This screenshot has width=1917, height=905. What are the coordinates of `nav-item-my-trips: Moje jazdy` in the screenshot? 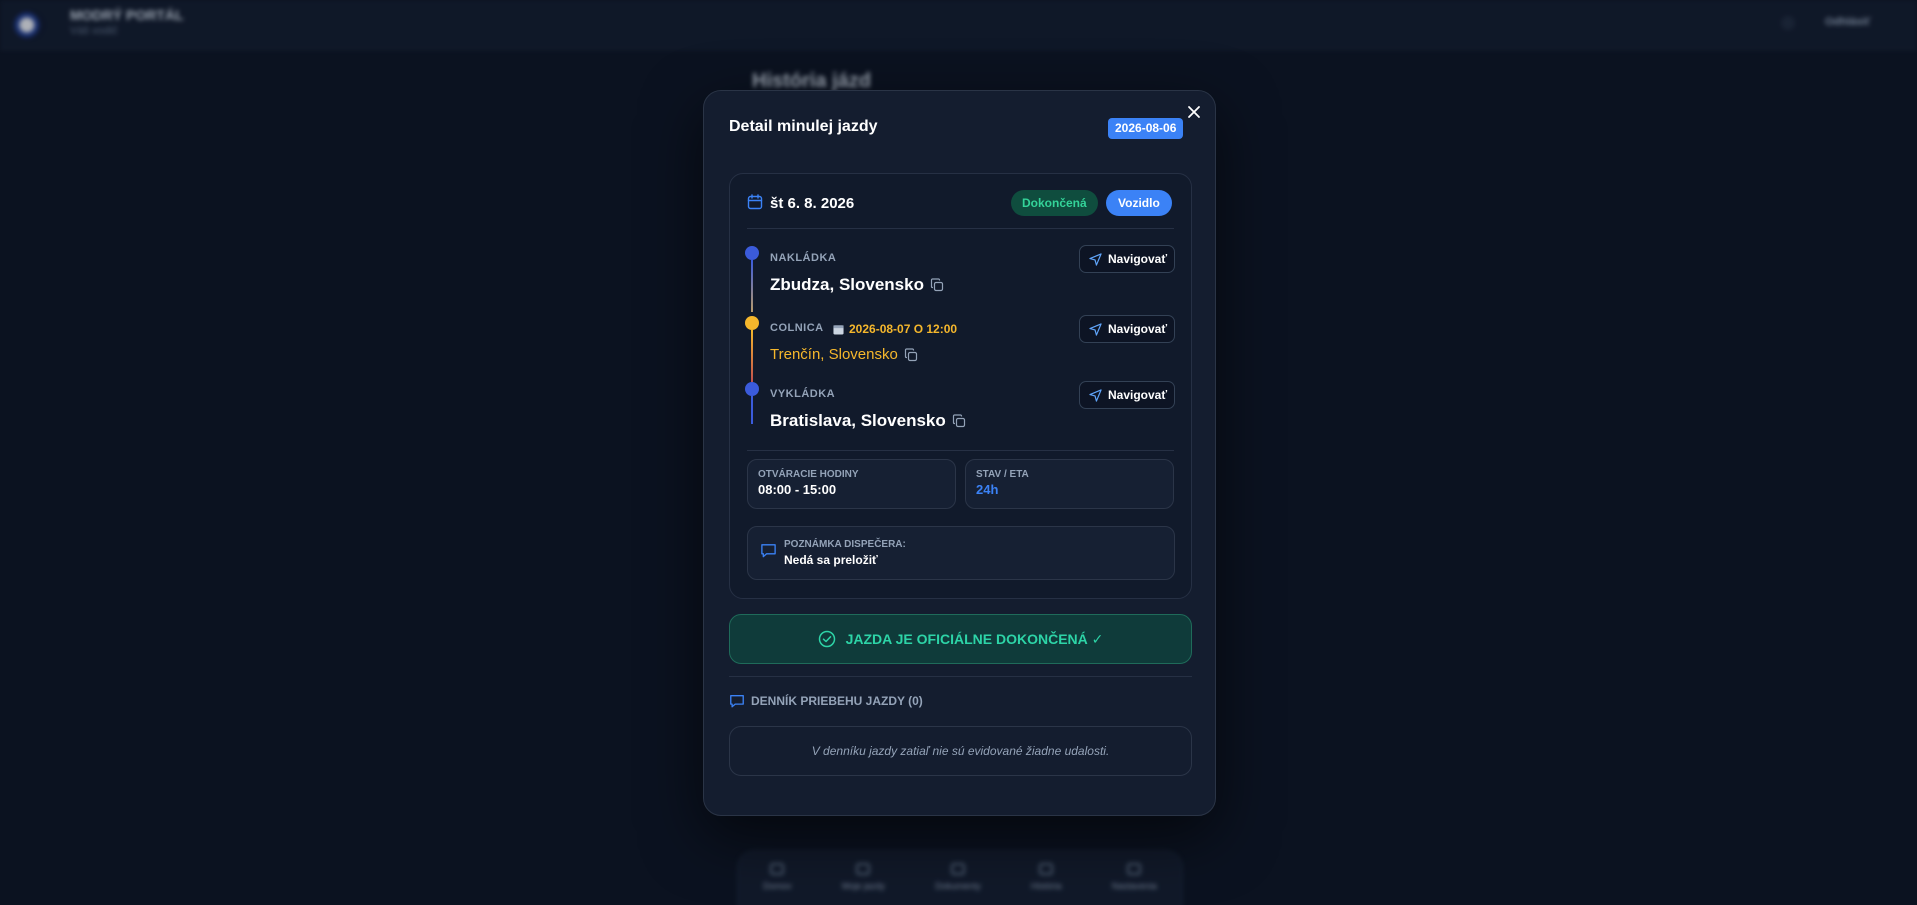 It's located at (863, 884).